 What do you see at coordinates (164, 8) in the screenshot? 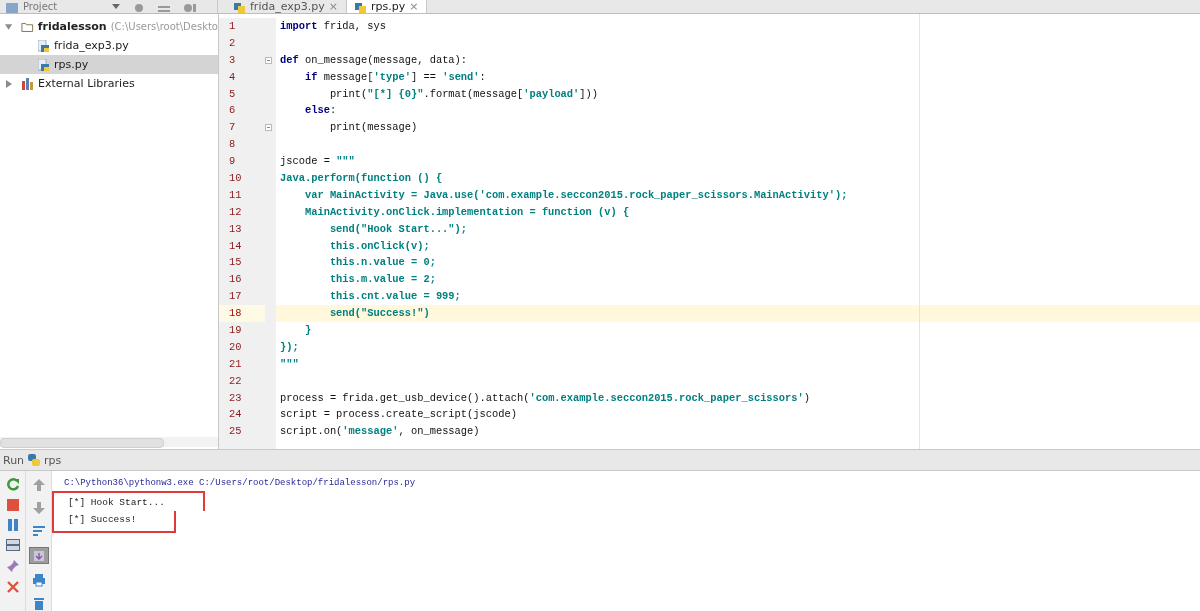
I see `collapse-icon` at bounding box center [164, 8].